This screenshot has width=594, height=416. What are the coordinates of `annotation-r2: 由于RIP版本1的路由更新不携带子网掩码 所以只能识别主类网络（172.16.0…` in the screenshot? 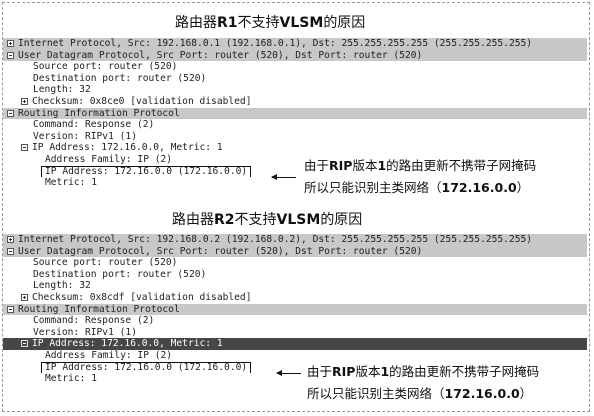 It's located at (423, 383).